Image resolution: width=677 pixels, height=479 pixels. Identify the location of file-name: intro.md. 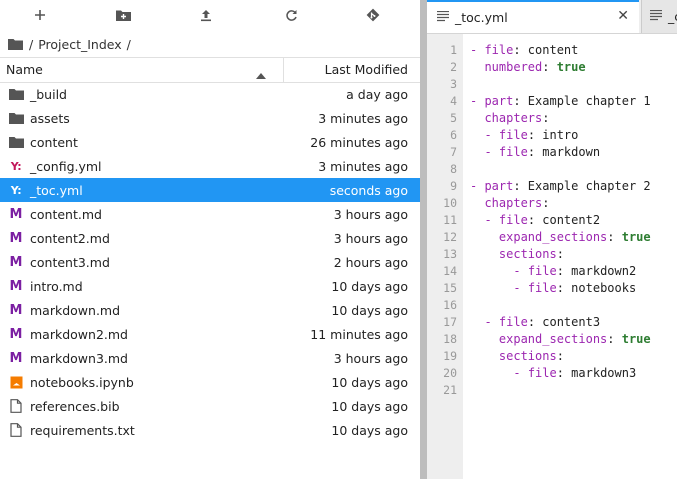
(56, 286).